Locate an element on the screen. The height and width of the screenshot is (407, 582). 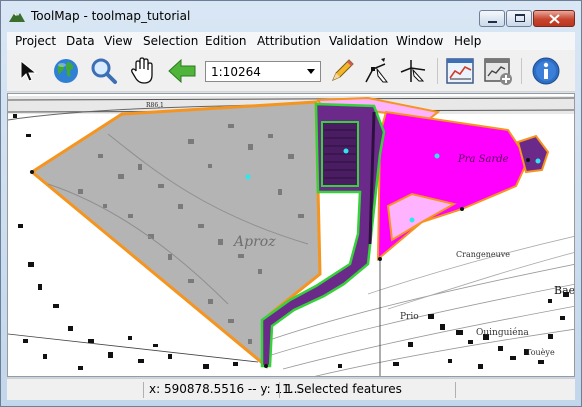
move-vertex-icon is located at coordinates (413, 71).